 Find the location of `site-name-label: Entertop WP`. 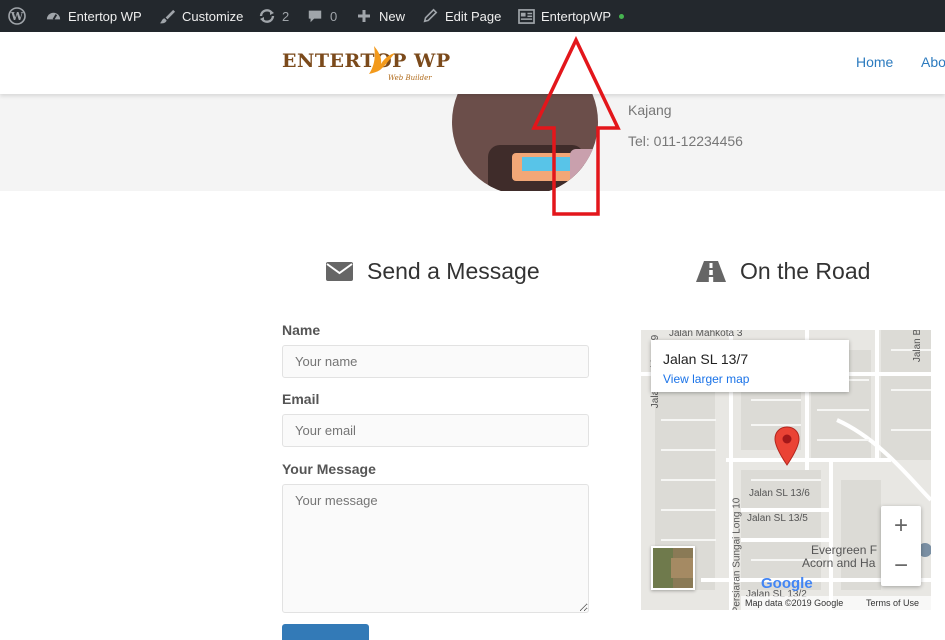

site-name-label: Entertop WP is located at coordinates (105, 16).